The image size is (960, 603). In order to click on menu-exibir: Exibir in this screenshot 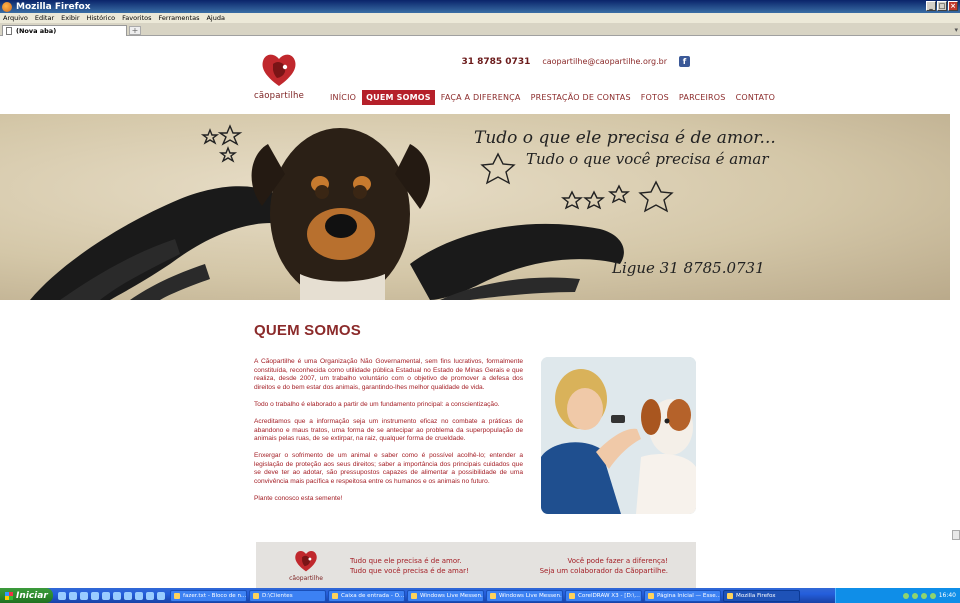, I will do `click(70, 18)`.